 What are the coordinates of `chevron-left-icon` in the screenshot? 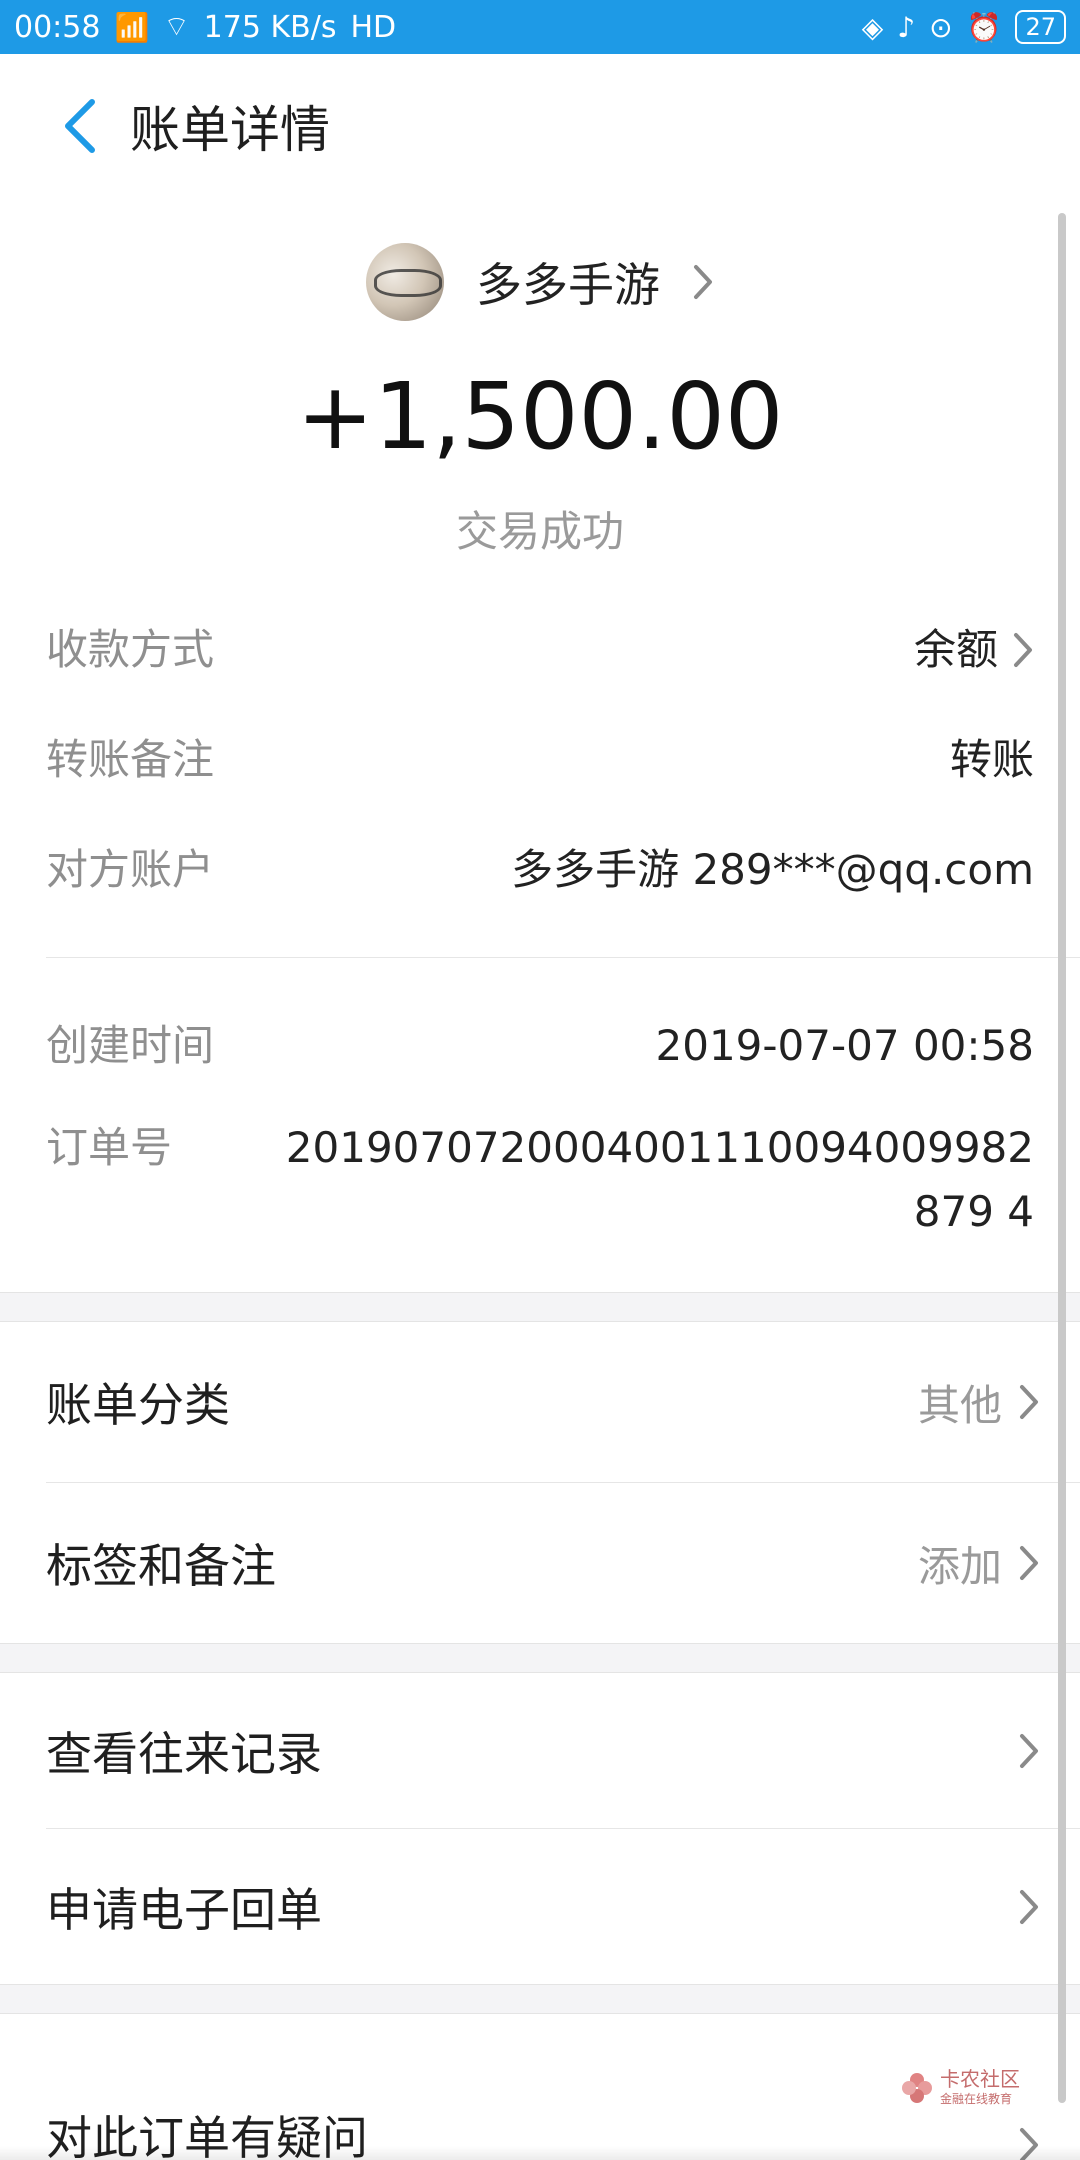 It's located at (80, 126).